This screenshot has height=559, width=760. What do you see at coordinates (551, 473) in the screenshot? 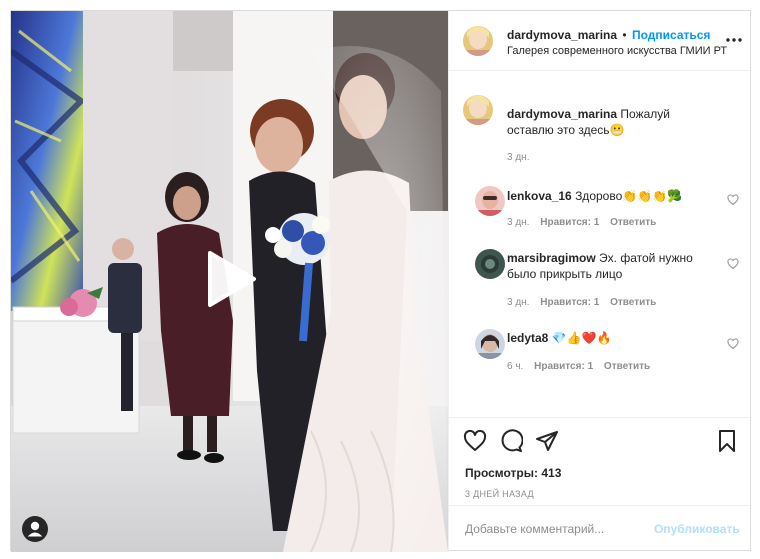
I see `views-number: 413` at bounding box center [551, 473].